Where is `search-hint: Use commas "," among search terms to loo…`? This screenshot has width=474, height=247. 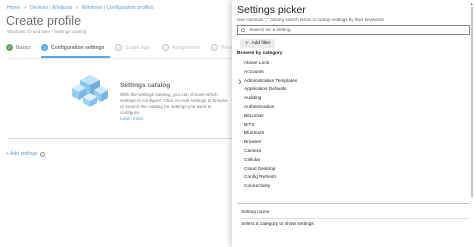 search-hint: Use commas "," among search terms to loo… is located at coordinates (310, 19).